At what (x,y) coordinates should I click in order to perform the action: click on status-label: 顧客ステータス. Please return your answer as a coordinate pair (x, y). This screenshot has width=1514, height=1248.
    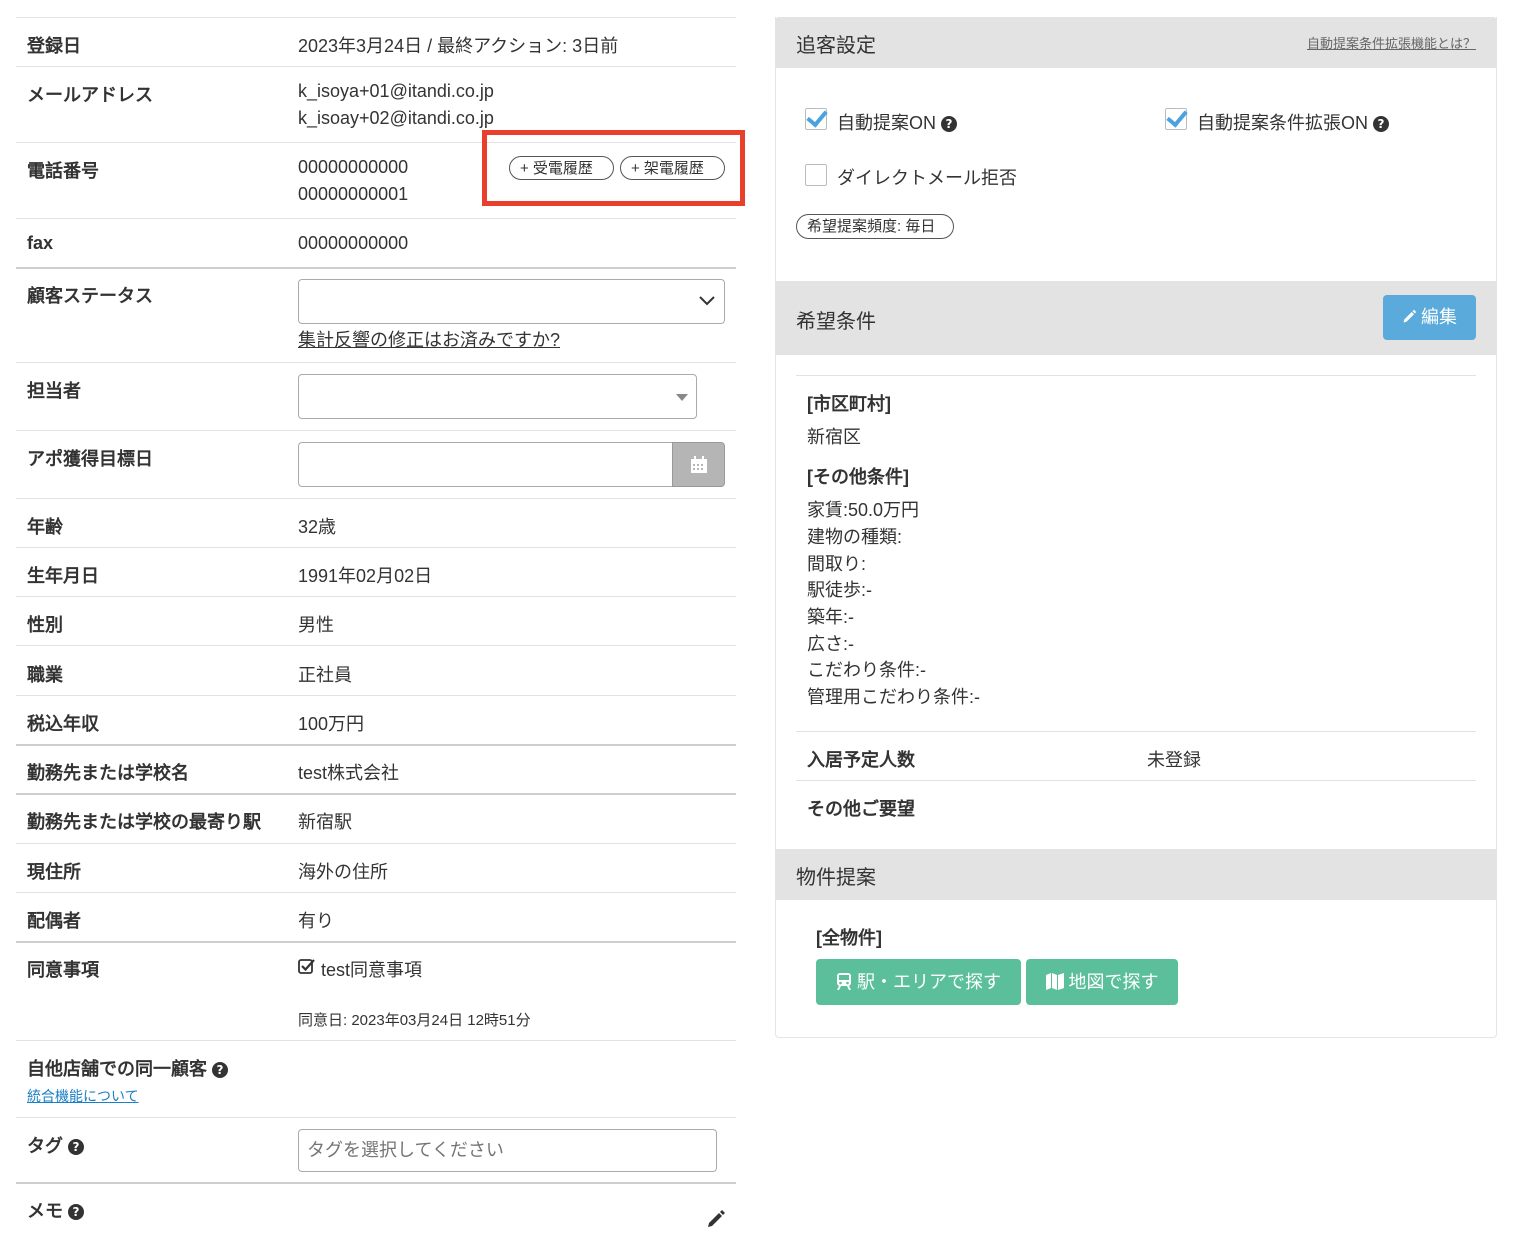
    Looking at the image, I should click on (90, 296).